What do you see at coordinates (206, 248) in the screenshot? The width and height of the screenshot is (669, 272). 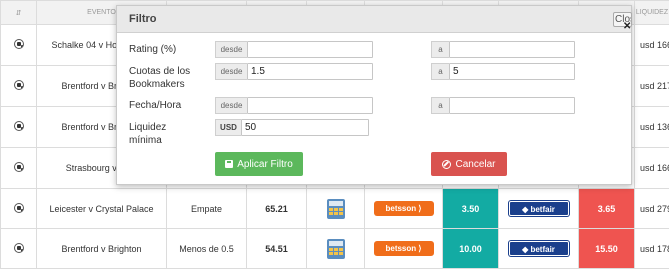 I see `market-name: Menos de 0.5` at bounding box center [206, 248].